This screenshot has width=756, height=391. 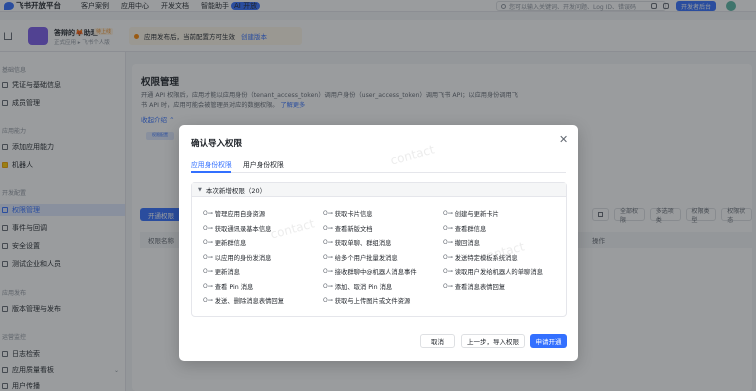 What do you see at coordinates (476, 214) in the screenshot?
I see `permission-label: 创建与更新卡片` at bounding box center [476, 214].